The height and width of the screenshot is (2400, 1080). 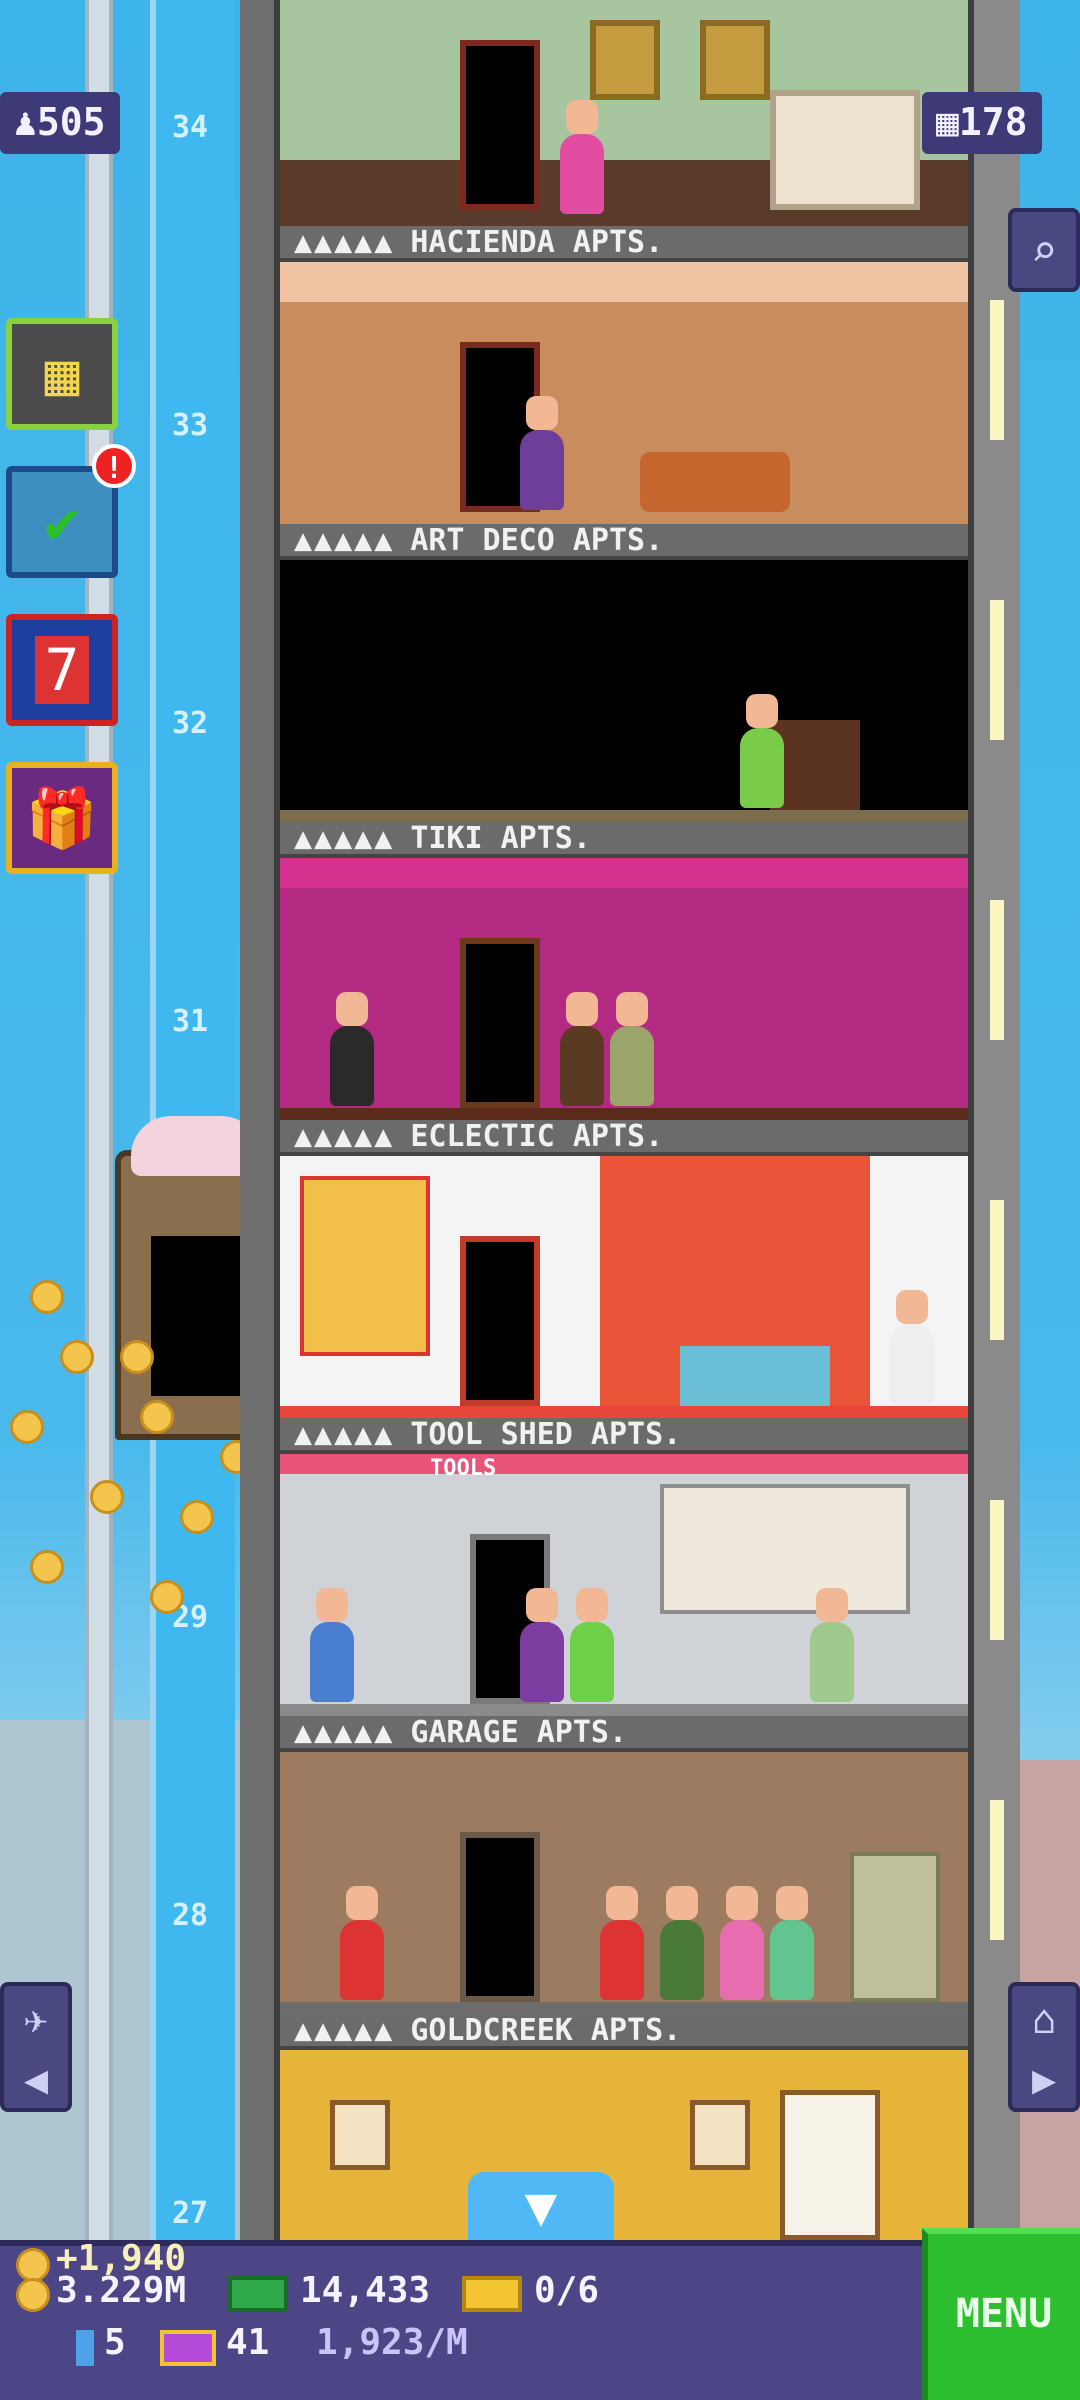 I want to click on tower-left-wall, so click(x=260, y=1120).